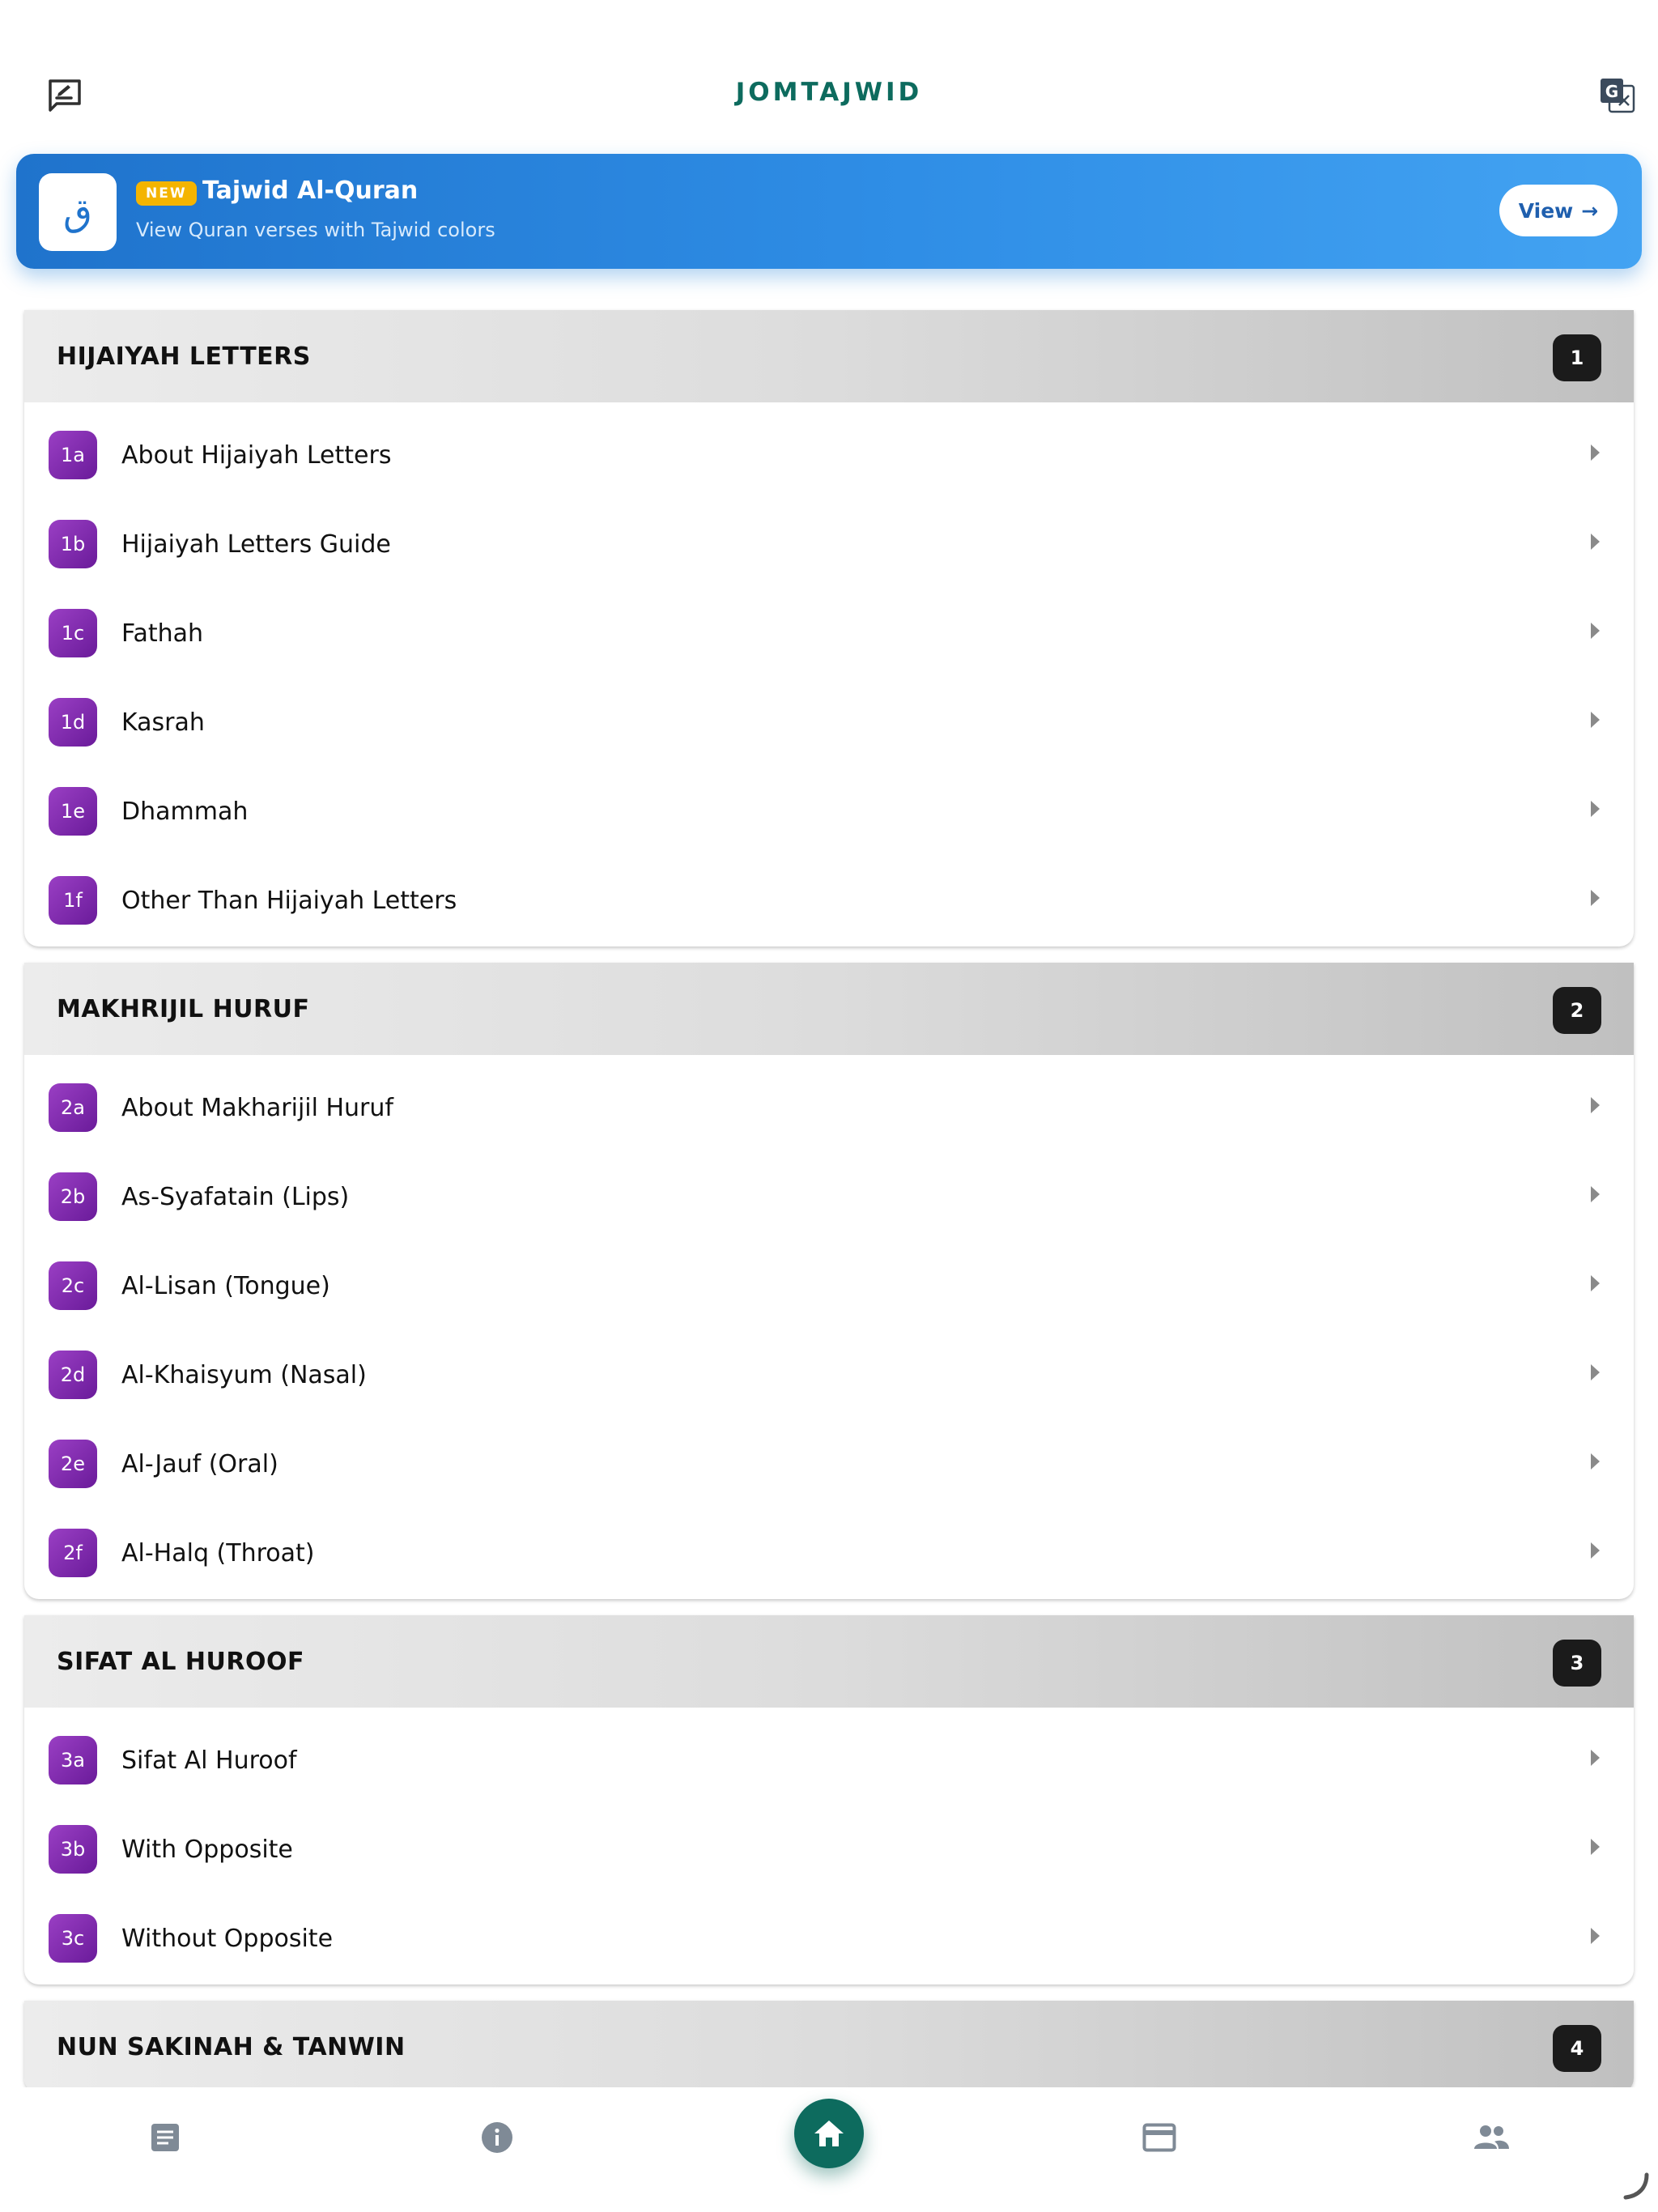 This screenshot has width=1658, height=2212. What do you see at coordinates (829, 808) in the screenshot?
I see `lesson-item: 1e Dhammah` at bounding box center [829, 808].